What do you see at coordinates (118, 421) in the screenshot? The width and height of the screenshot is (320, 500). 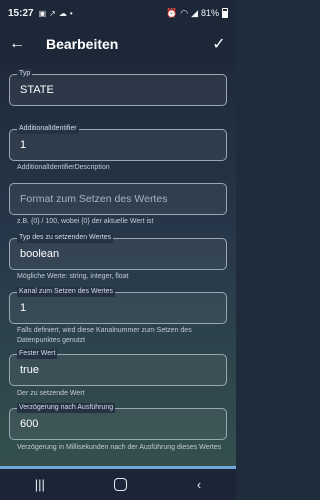 I see `delay-field: Verzögerung nach Ausführung 600` at bounding box center [118, 421].